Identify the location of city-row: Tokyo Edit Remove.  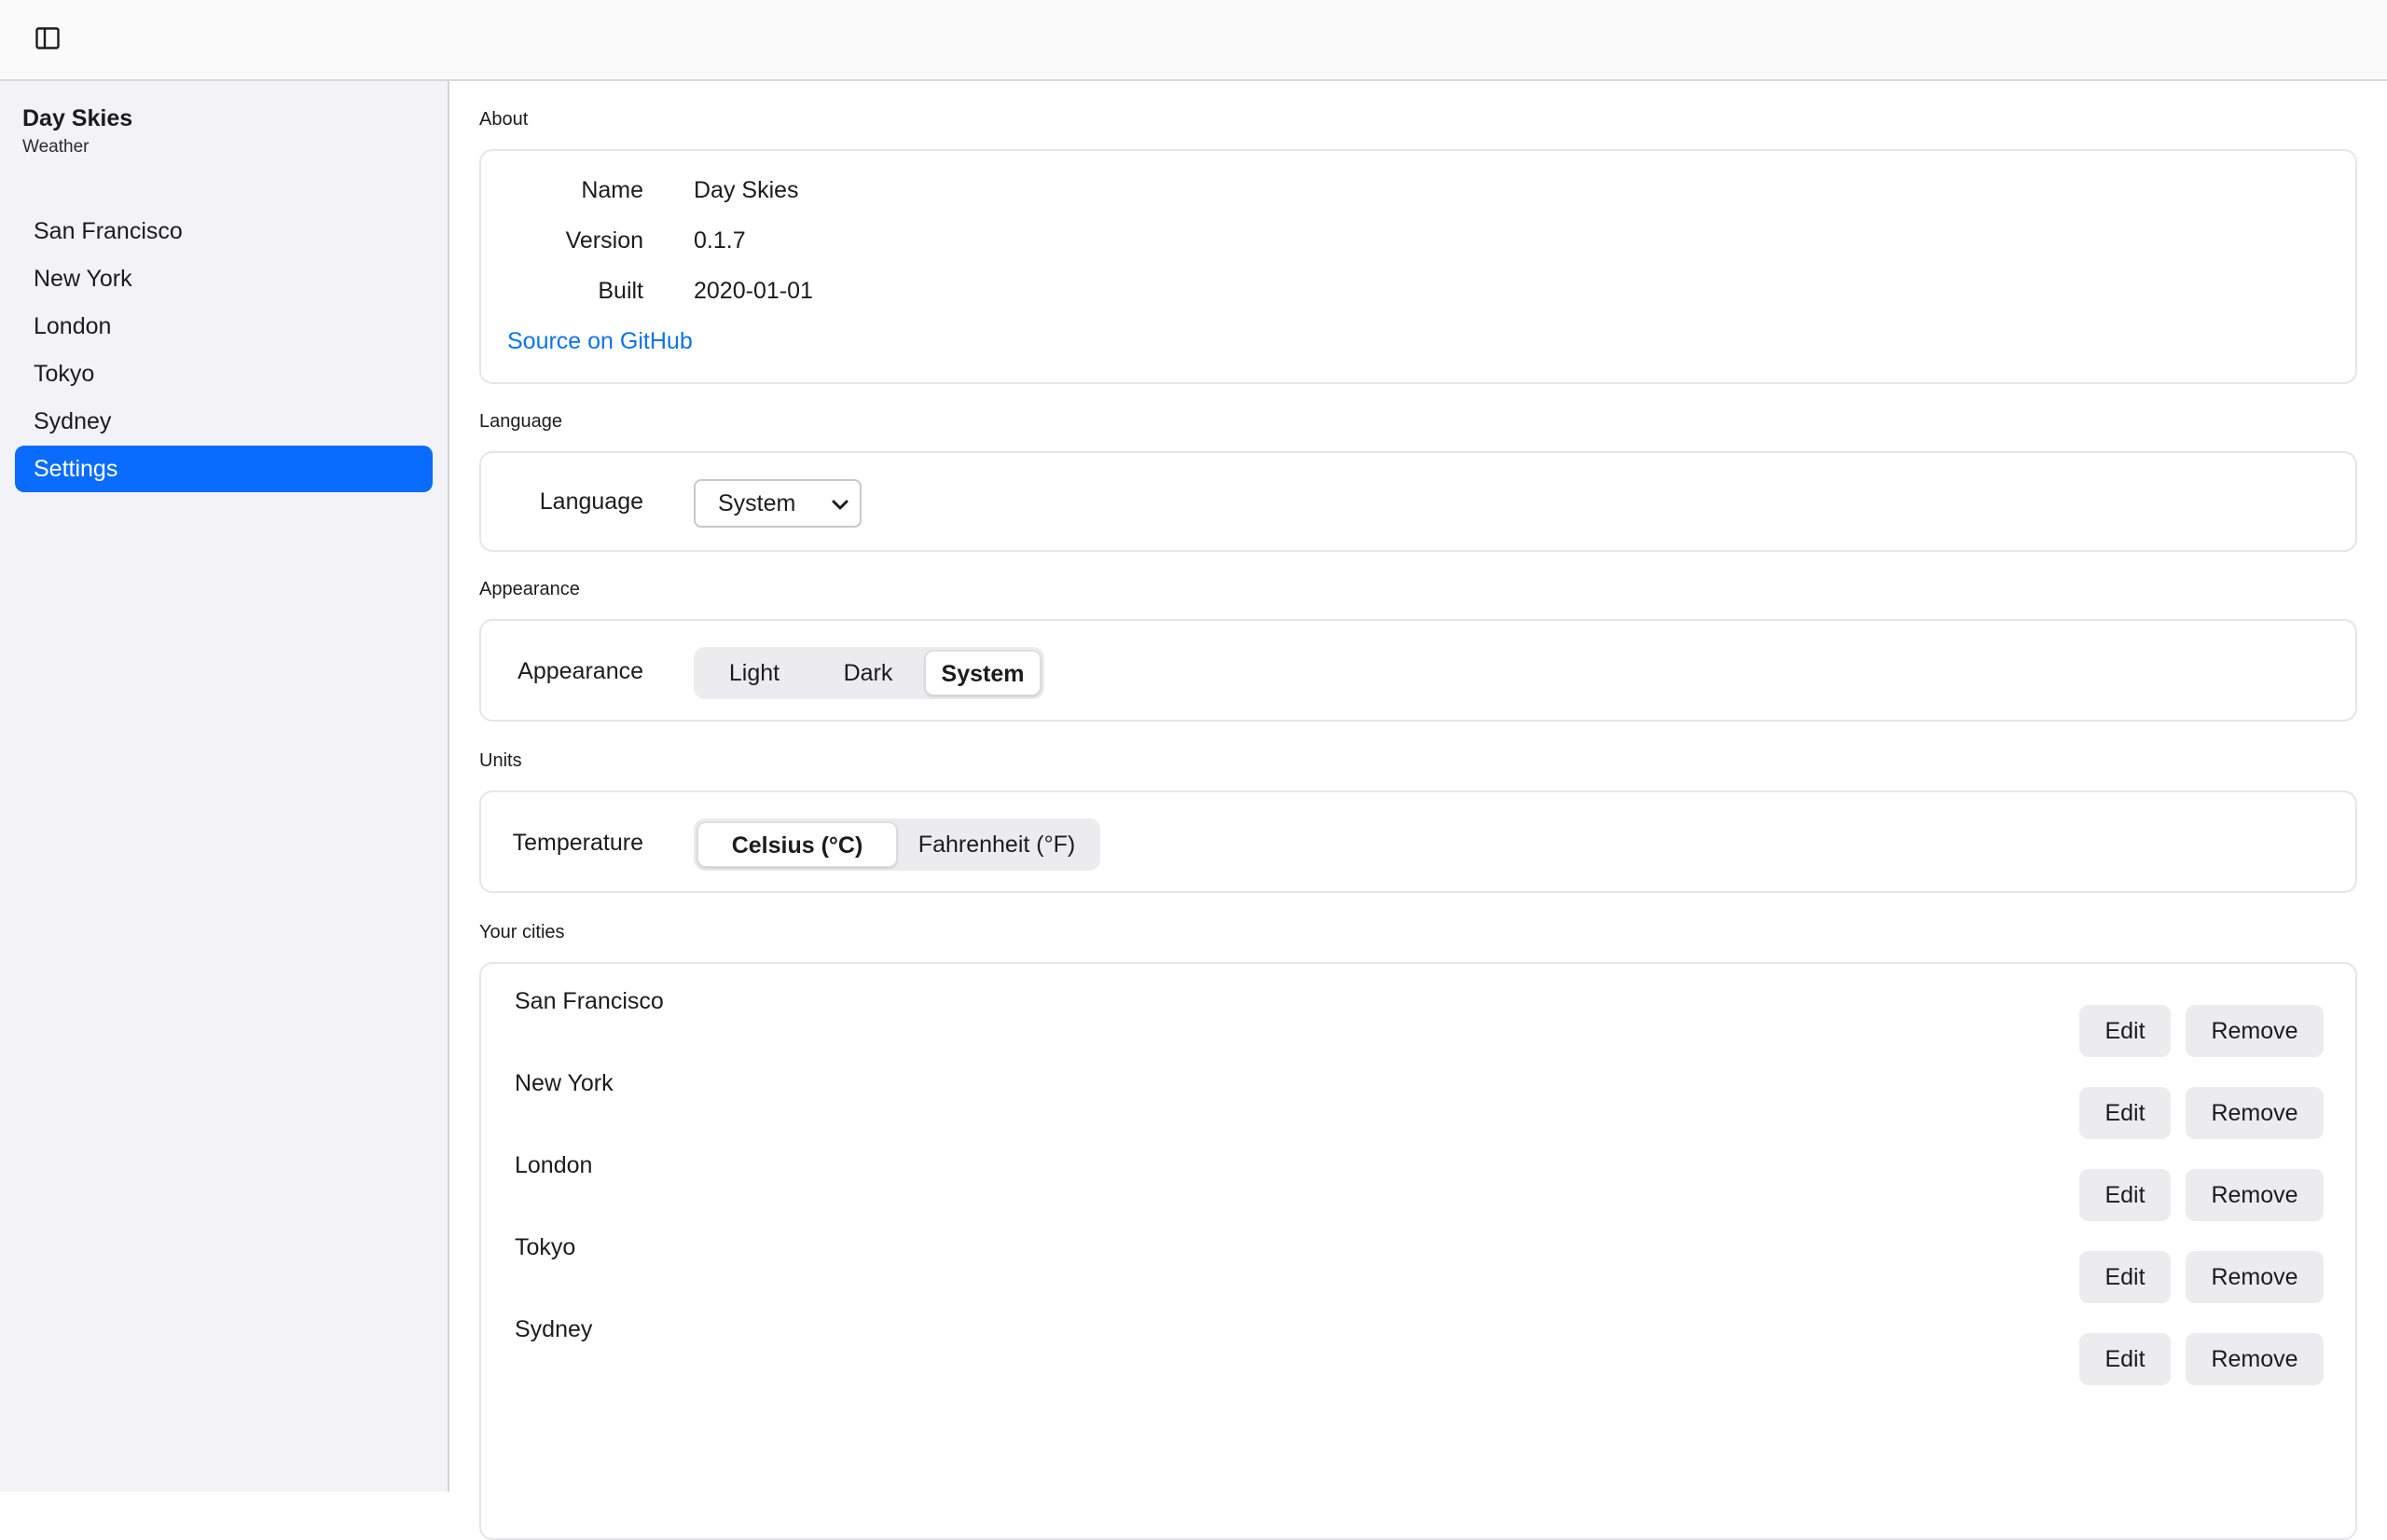
(1418, 1256).